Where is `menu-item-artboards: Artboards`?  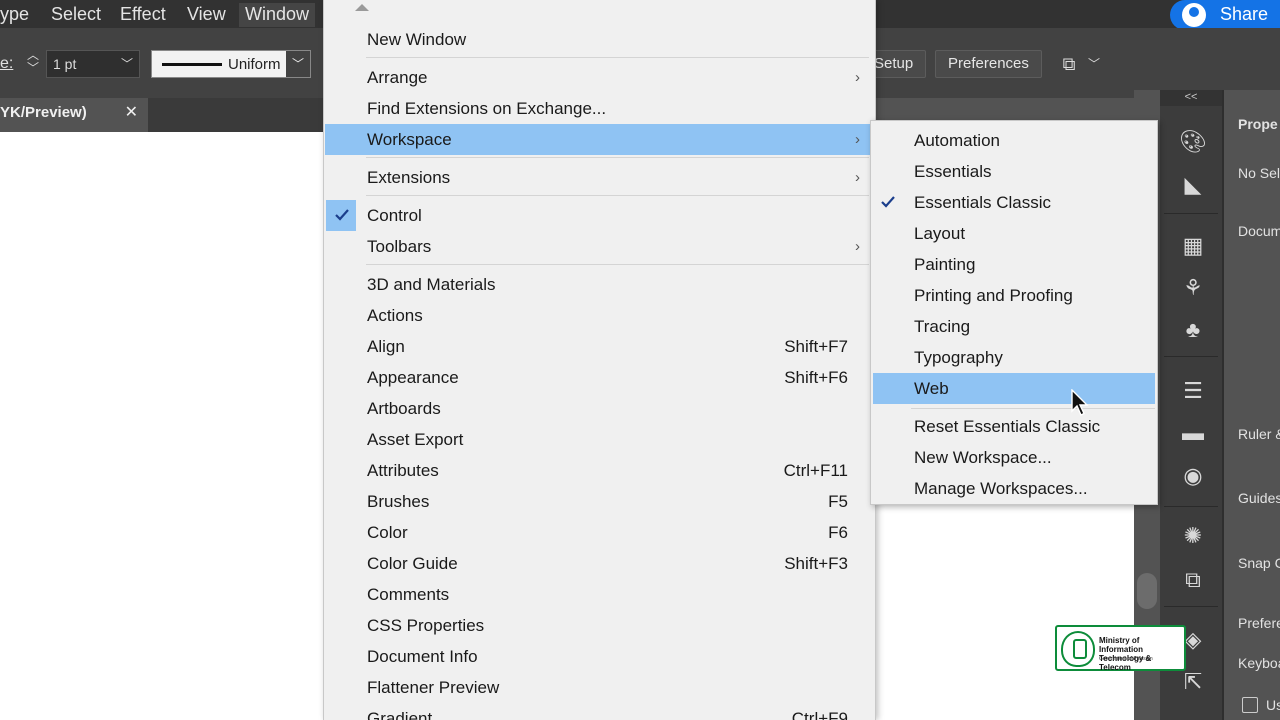
menu-item-artboards: Artboards is located at coordinates (597, 408).